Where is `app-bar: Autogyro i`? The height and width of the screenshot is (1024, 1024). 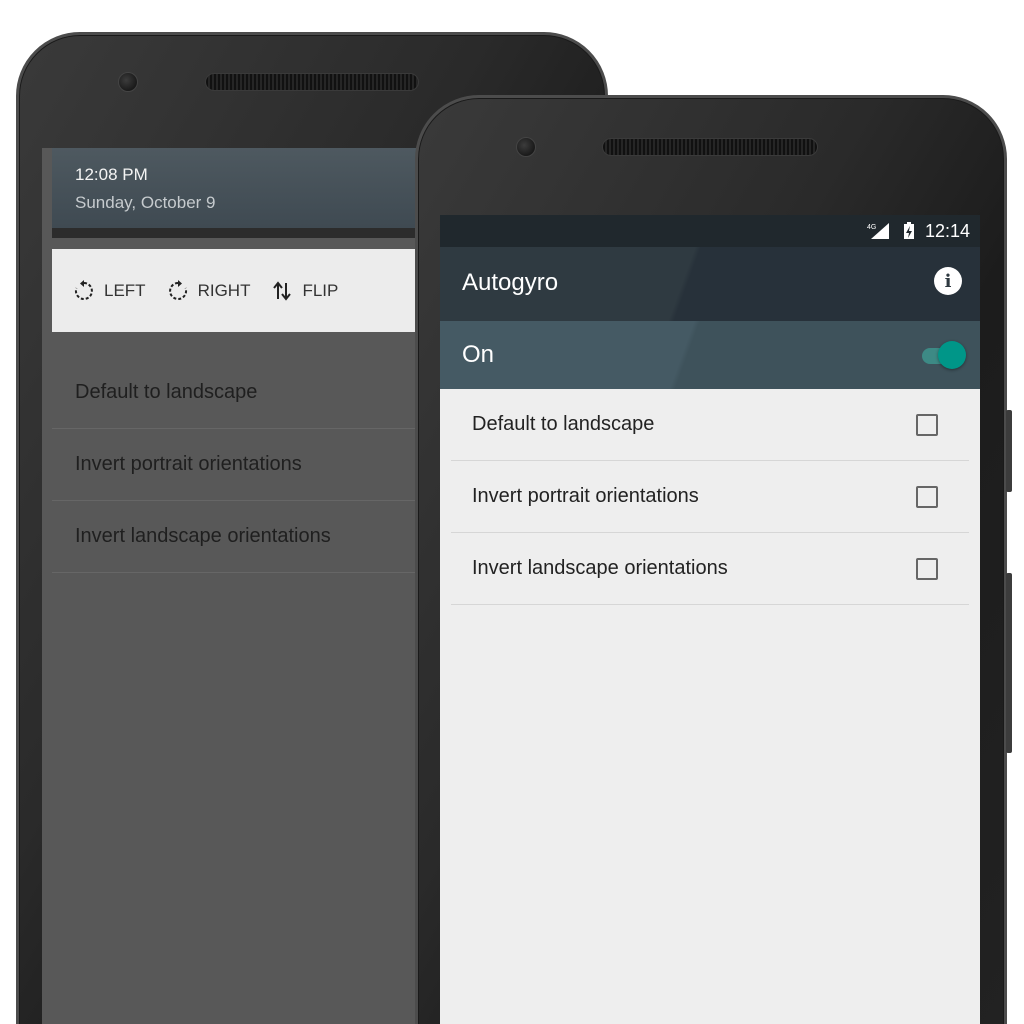 app-bar: Autogyro i is located at coordinates (710, 284).